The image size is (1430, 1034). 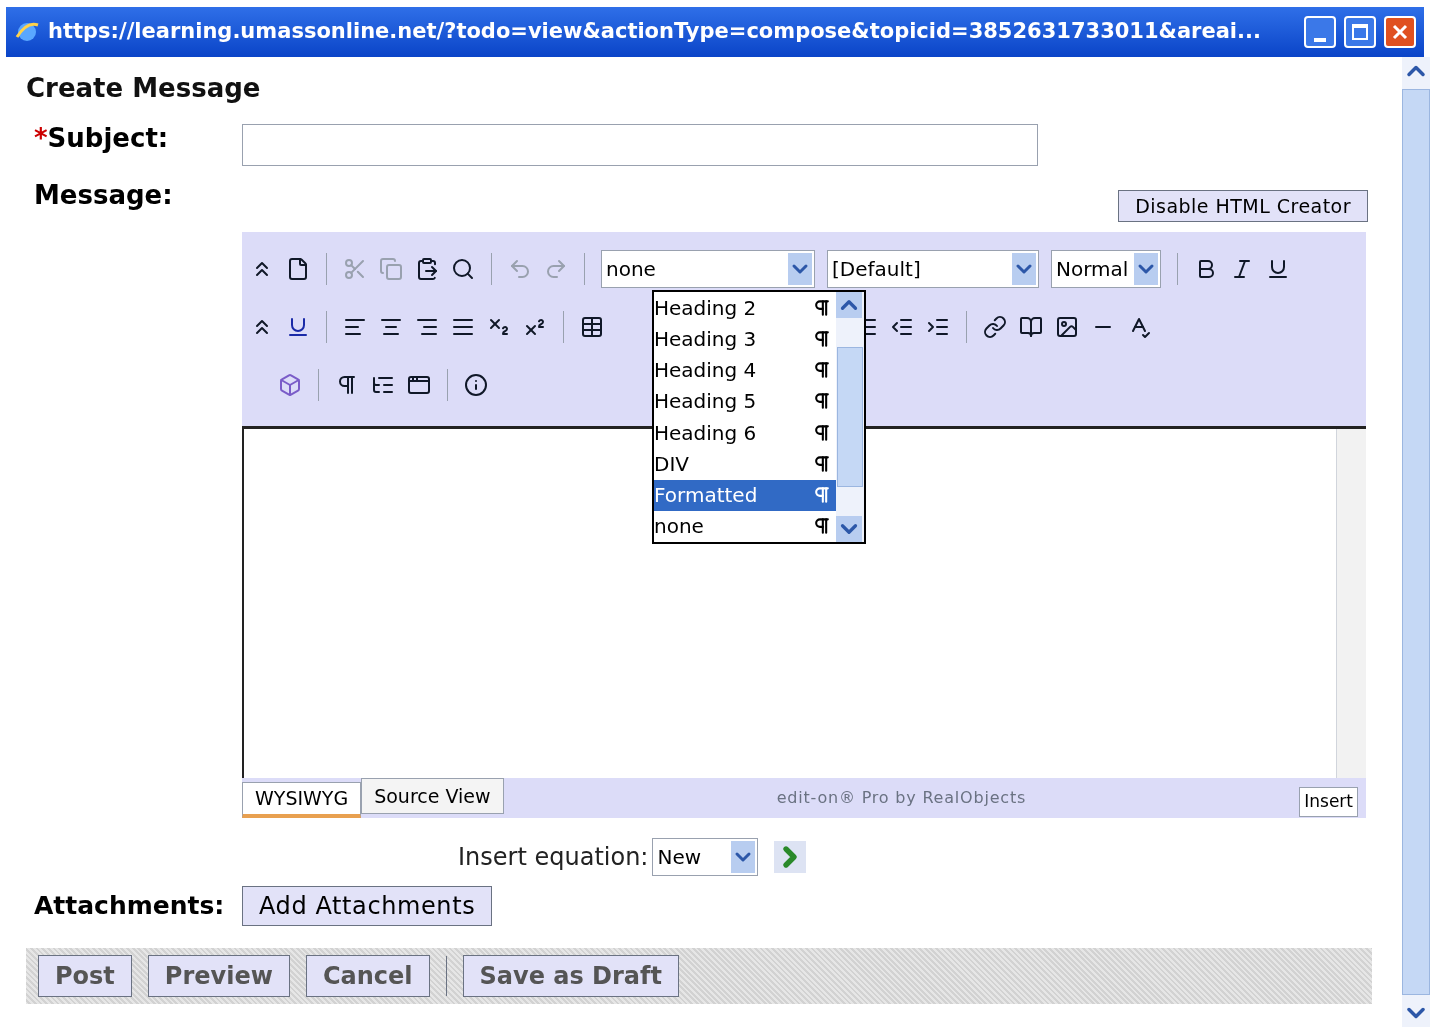 I want to click on info-icon, so click(x=476, y=385).